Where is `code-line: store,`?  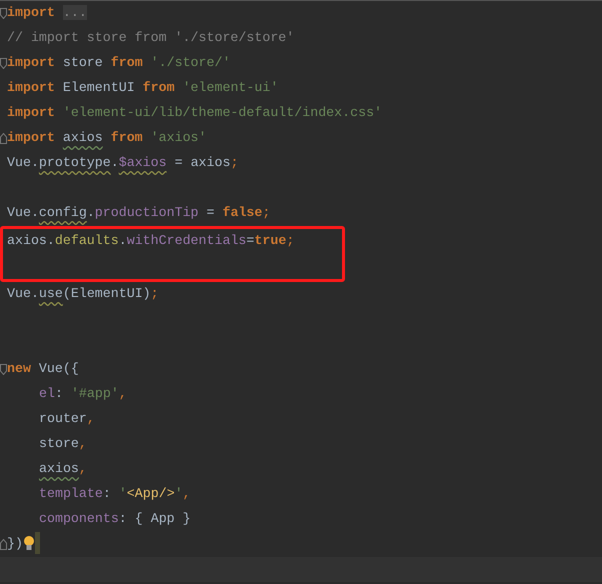 code-line: store, is located at coordinates (63, 443).